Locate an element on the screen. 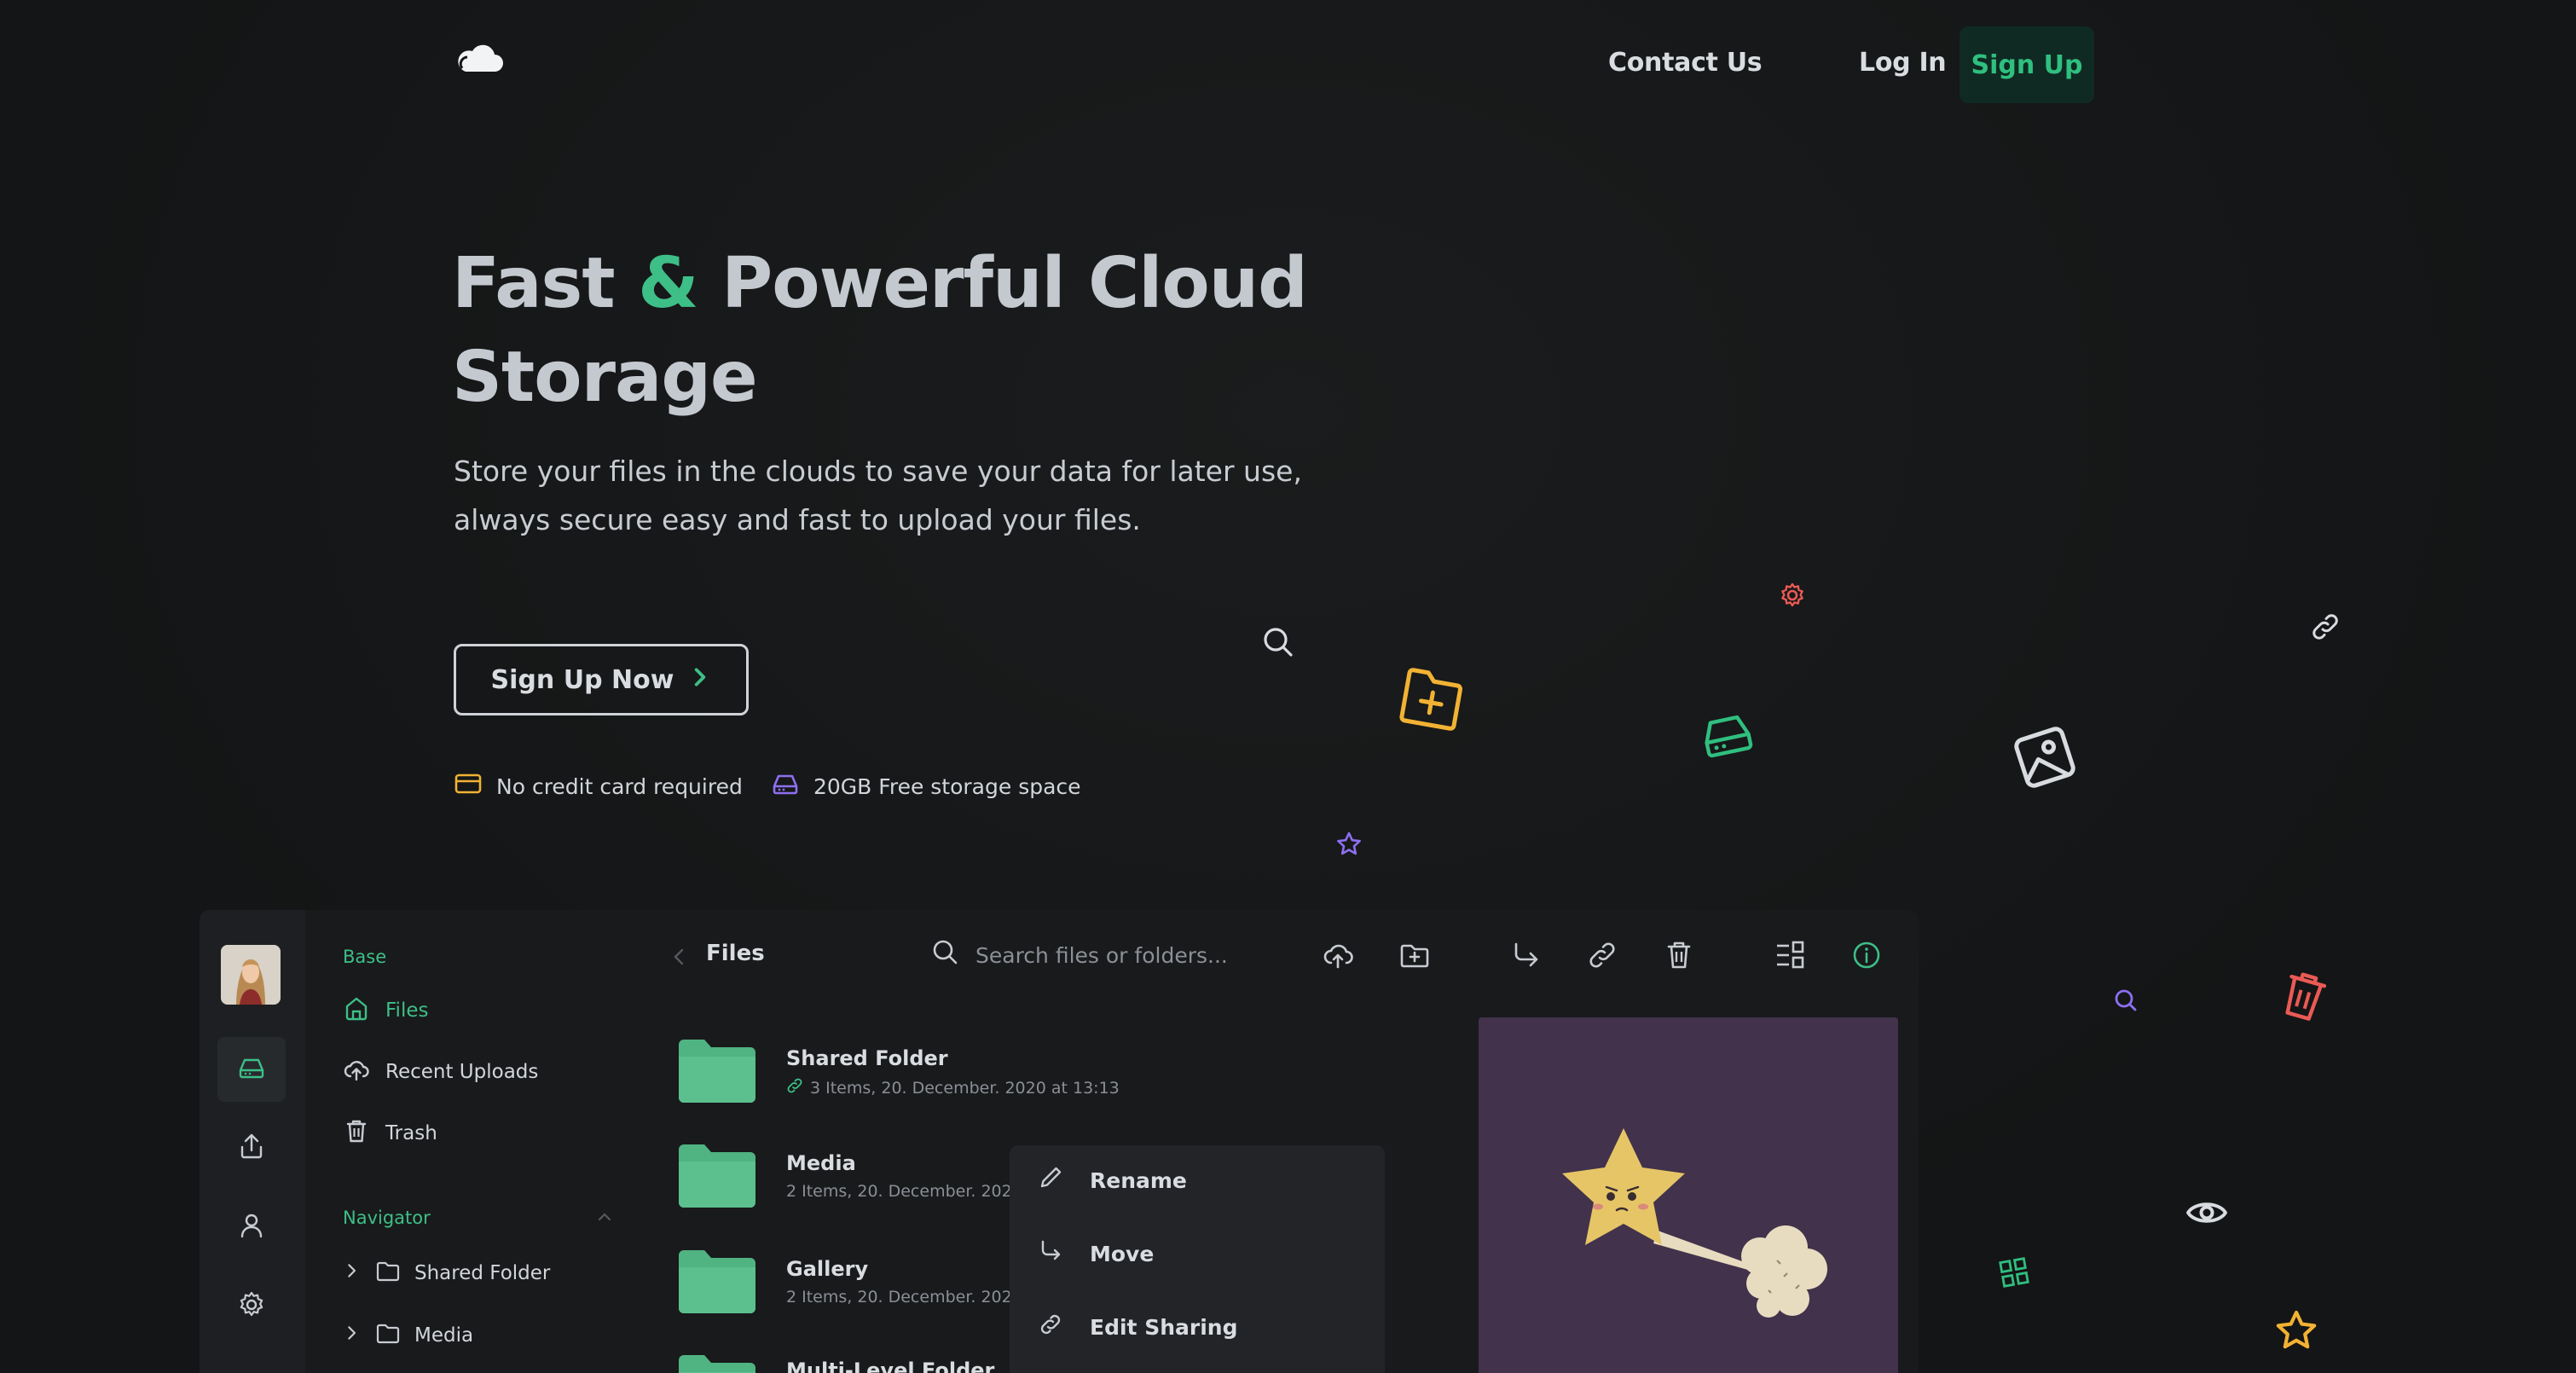 This screenshot has width=2576, height=1373. eye-icon is located at coordinates (2207, 1213).